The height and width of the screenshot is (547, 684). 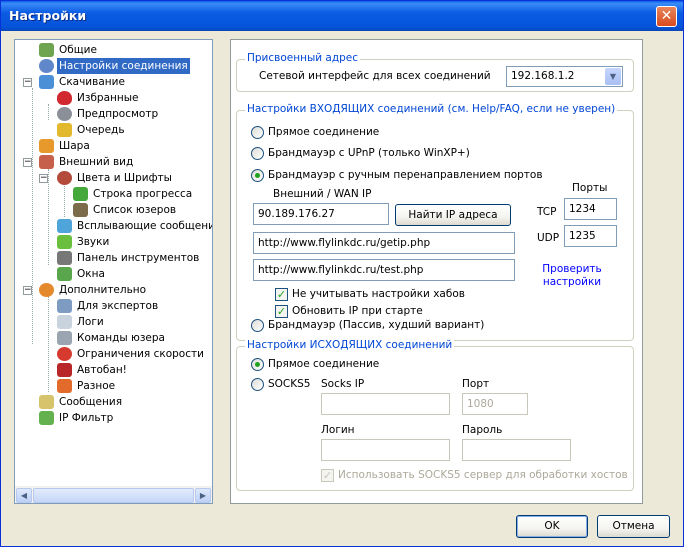 I want to click on windows-icon, so click(x=64, y=274).